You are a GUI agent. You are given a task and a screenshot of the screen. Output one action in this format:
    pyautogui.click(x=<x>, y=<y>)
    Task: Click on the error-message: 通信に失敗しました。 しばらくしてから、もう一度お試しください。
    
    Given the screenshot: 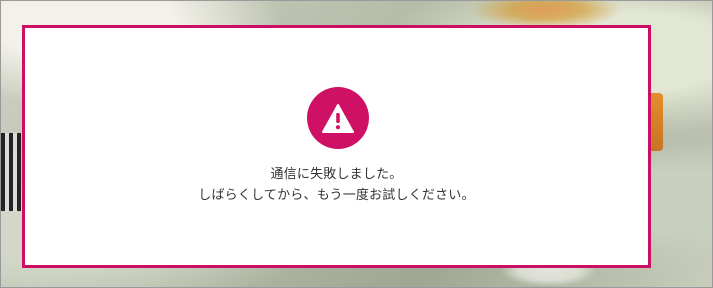 What is the action you would take?
    pyautogui.click(x=336, y=185)
    